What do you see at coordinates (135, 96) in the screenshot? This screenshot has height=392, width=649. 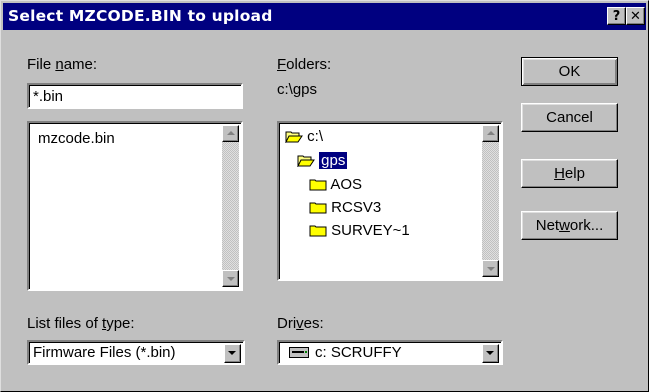 I see `file-name-input: *.bin` at bounding box center [135, 96].